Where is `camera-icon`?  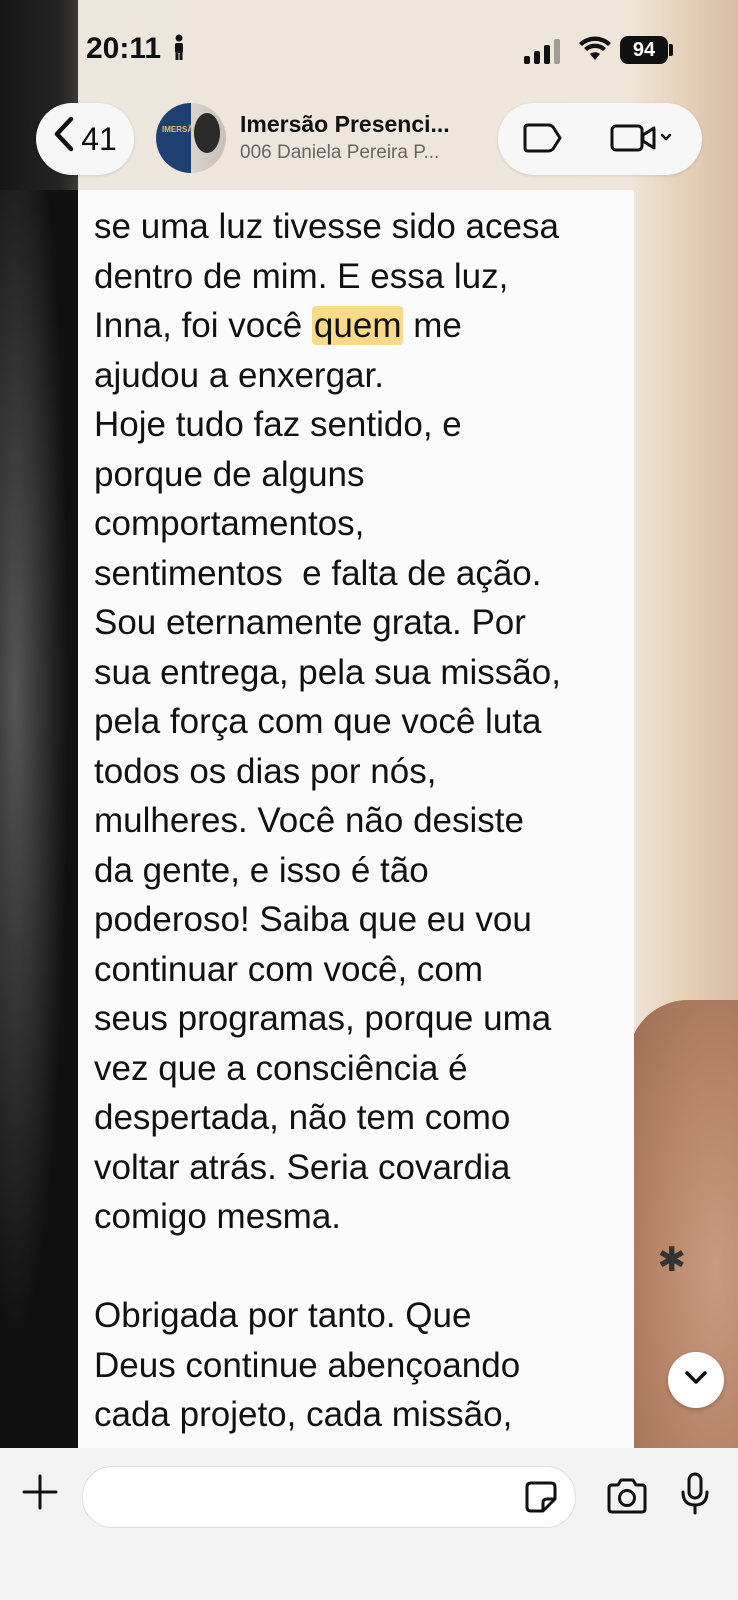
camera-icon is located at coordinates (627, 1496).